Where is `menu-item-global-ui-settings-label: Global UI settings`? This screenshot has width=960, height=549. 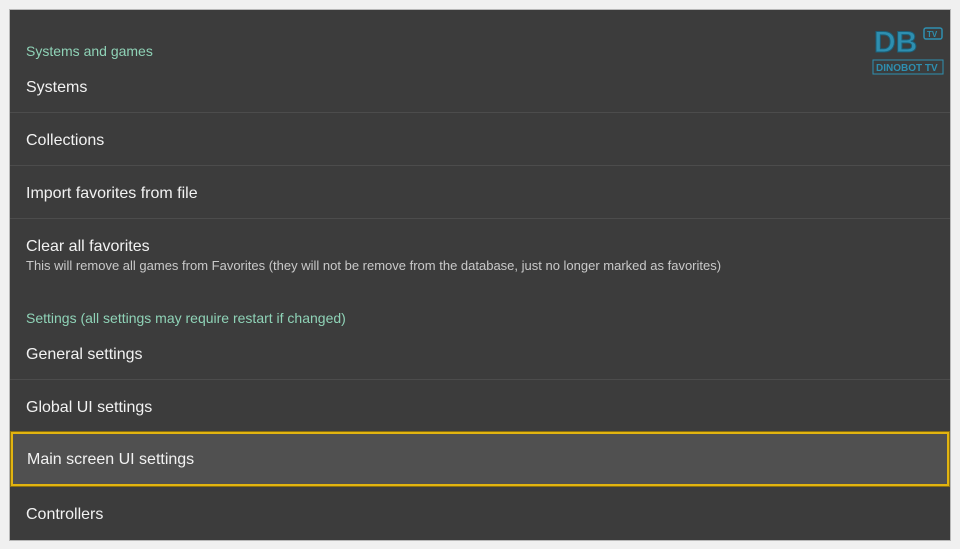
menu-item-global-ui-settings-label: Global UI settings is located at coordinates (89, 407).